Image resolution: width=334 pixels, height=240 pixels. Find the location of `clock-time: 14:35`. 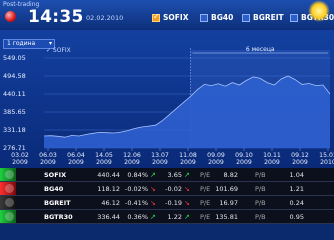

clock-time: 14:35 is located at coordinates (56, 17).